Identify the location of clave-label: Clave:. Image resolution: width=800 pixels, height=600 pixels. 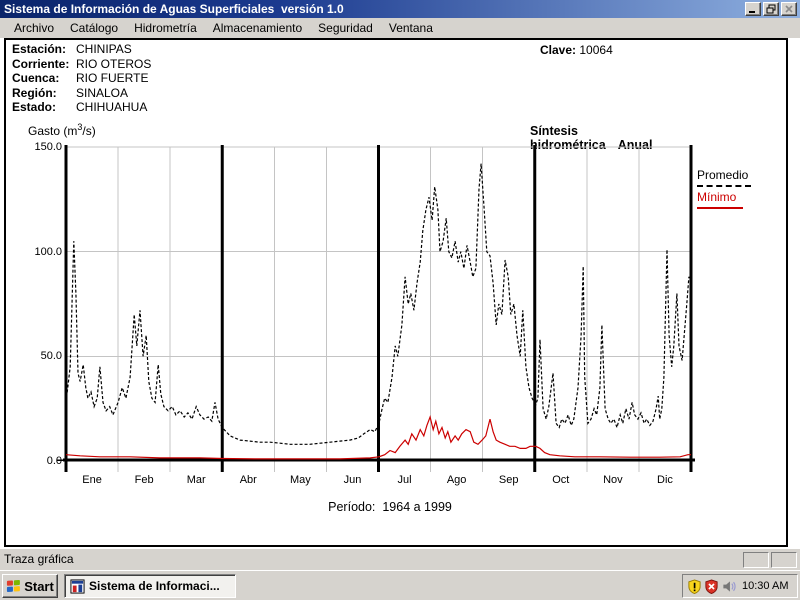
(558, 50).